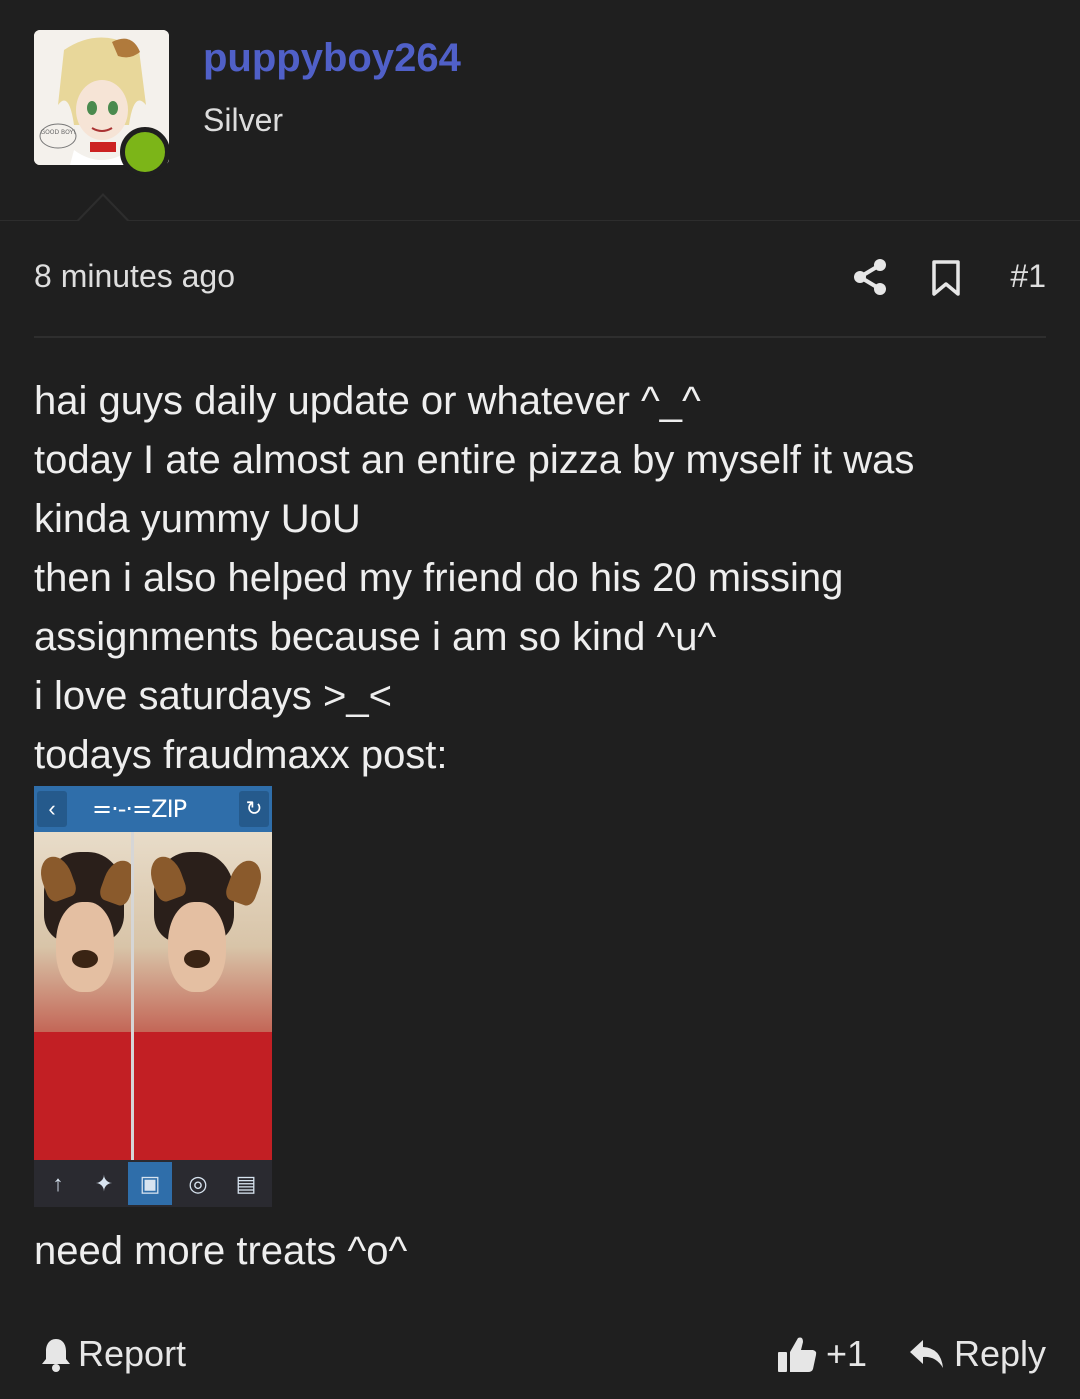 This screenshot has height=1399, width=1080. Describe the element at coordinates (150, 1183) in the screenshot. I see `camera-icon: ▣` at that location.